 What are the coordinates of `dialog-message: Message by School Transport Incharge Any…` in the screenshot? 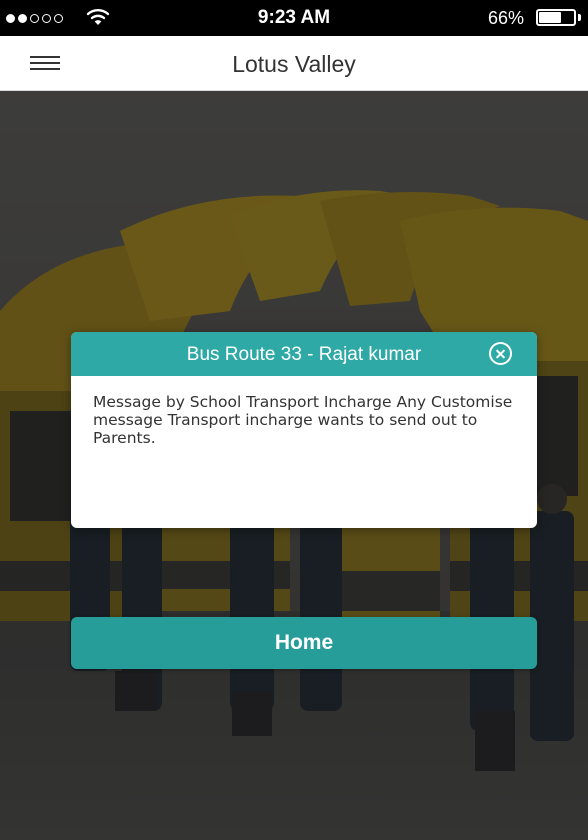 It's located at (303, 420).